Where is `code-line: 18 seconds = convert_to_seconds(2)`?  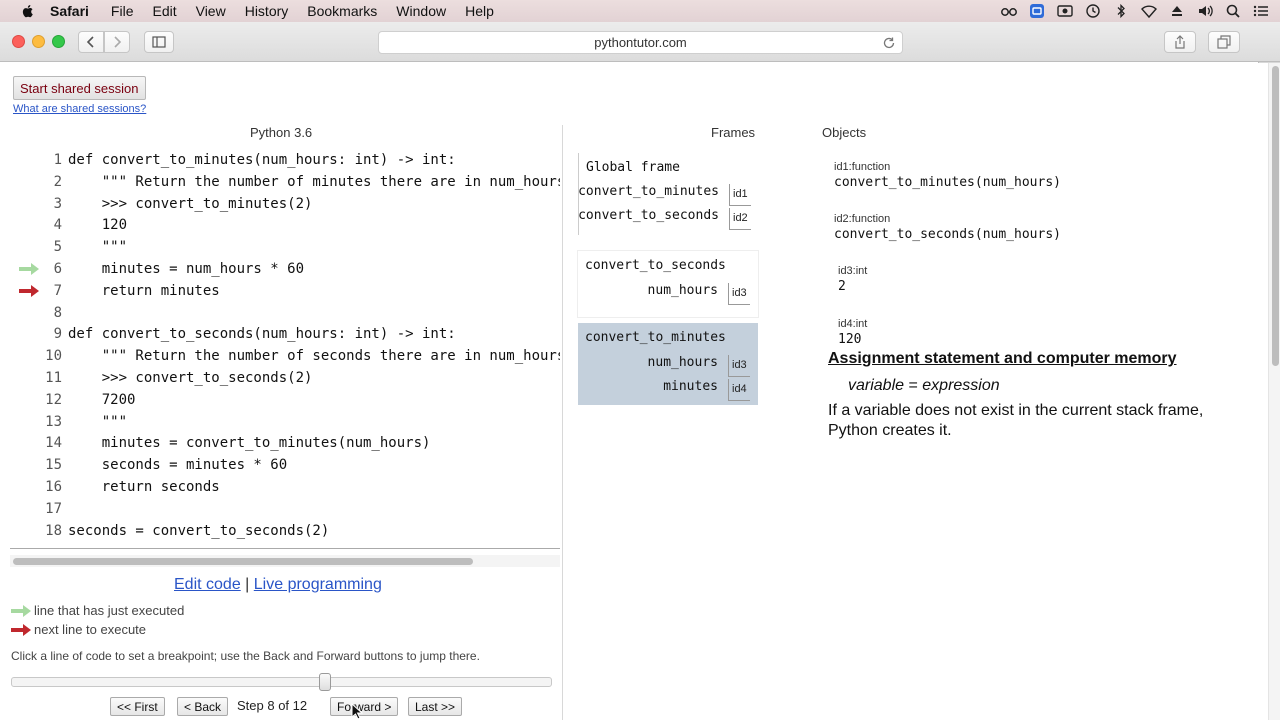 code-line: 18 seconds = convert_to_seconds(2) is located at coordinates (285, 531).